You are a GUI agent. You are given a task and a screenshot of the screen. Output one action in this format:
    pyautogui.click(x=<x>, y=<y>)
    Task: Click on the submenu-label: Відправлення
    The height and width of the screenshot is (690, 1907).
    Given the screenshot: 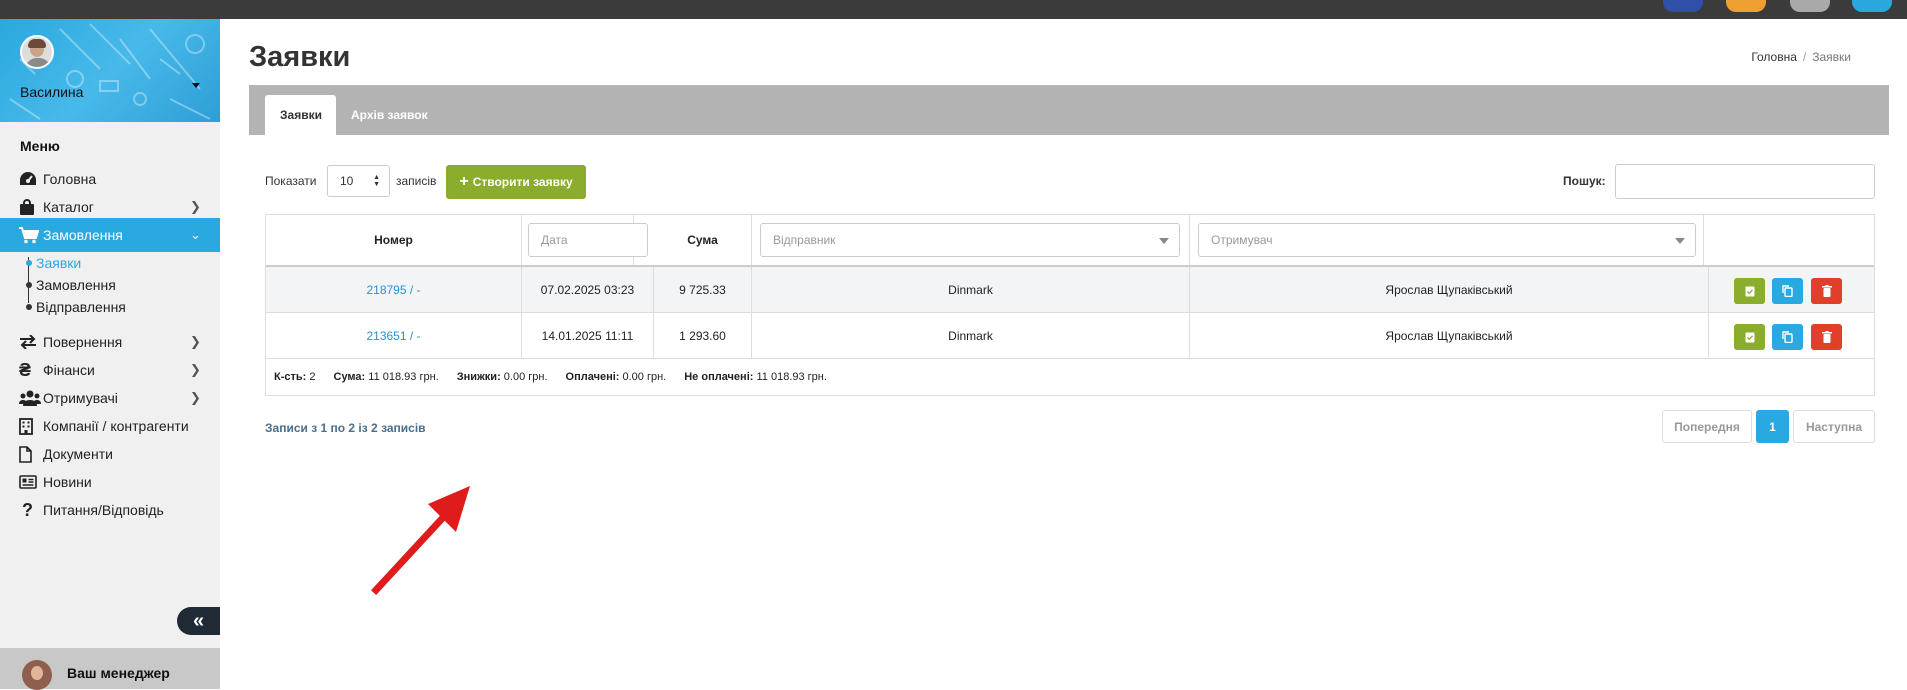 What is the action you would take?
    pyautogui.click(x=81, y=307)
    